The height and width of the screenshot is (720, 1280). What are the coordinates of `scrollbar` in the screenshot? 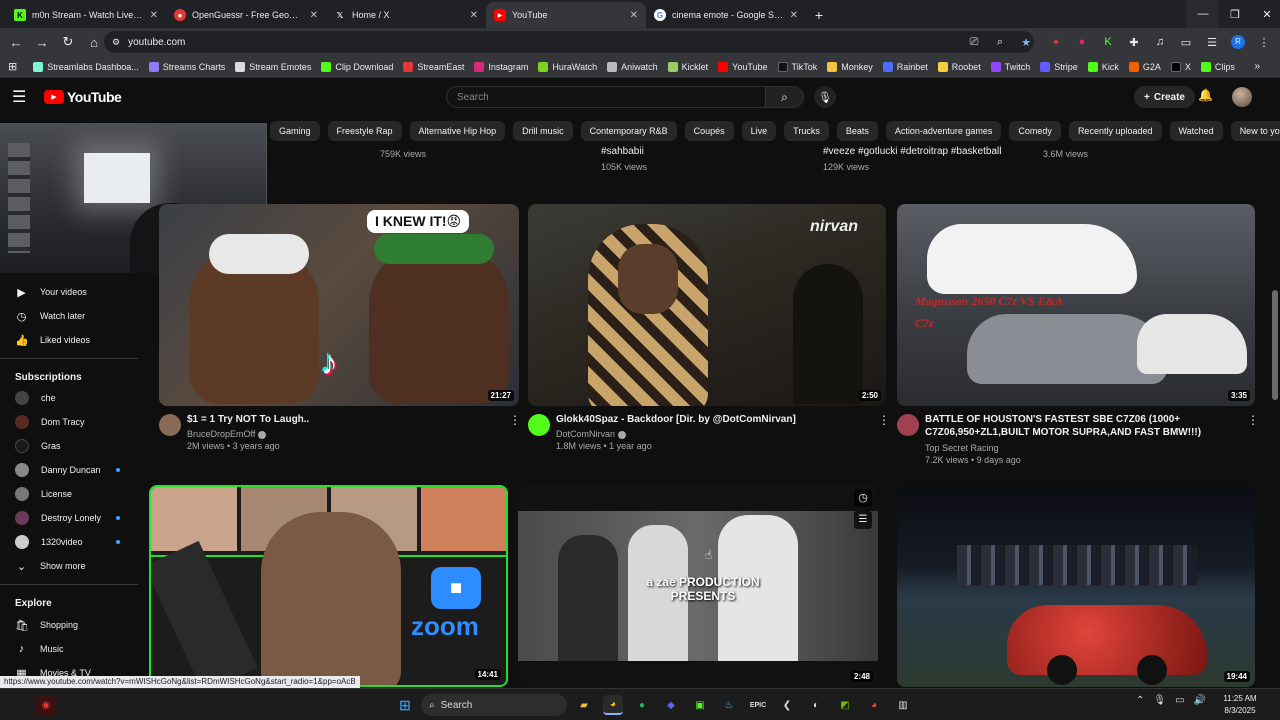 It's located at (1275, 345).